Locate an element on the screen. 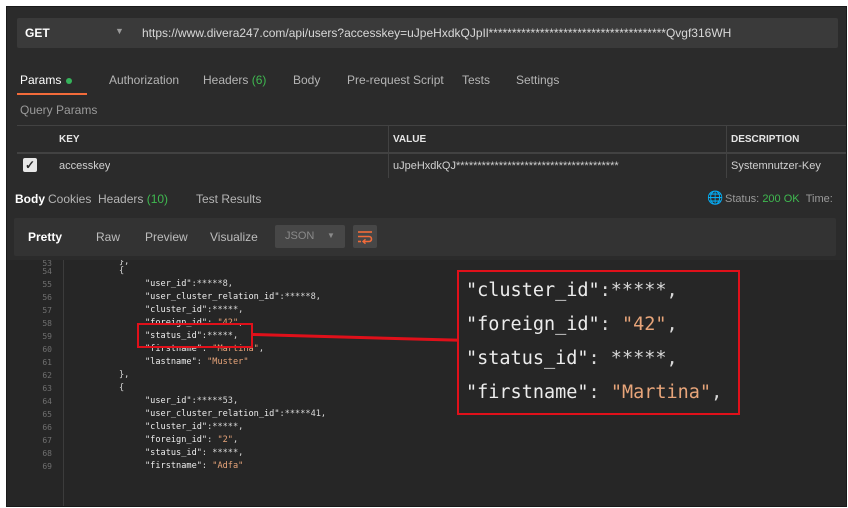 Image resolution: width=848 pixels, height=508 pixels. line-number: 68 is located at coordinates (47, 453).